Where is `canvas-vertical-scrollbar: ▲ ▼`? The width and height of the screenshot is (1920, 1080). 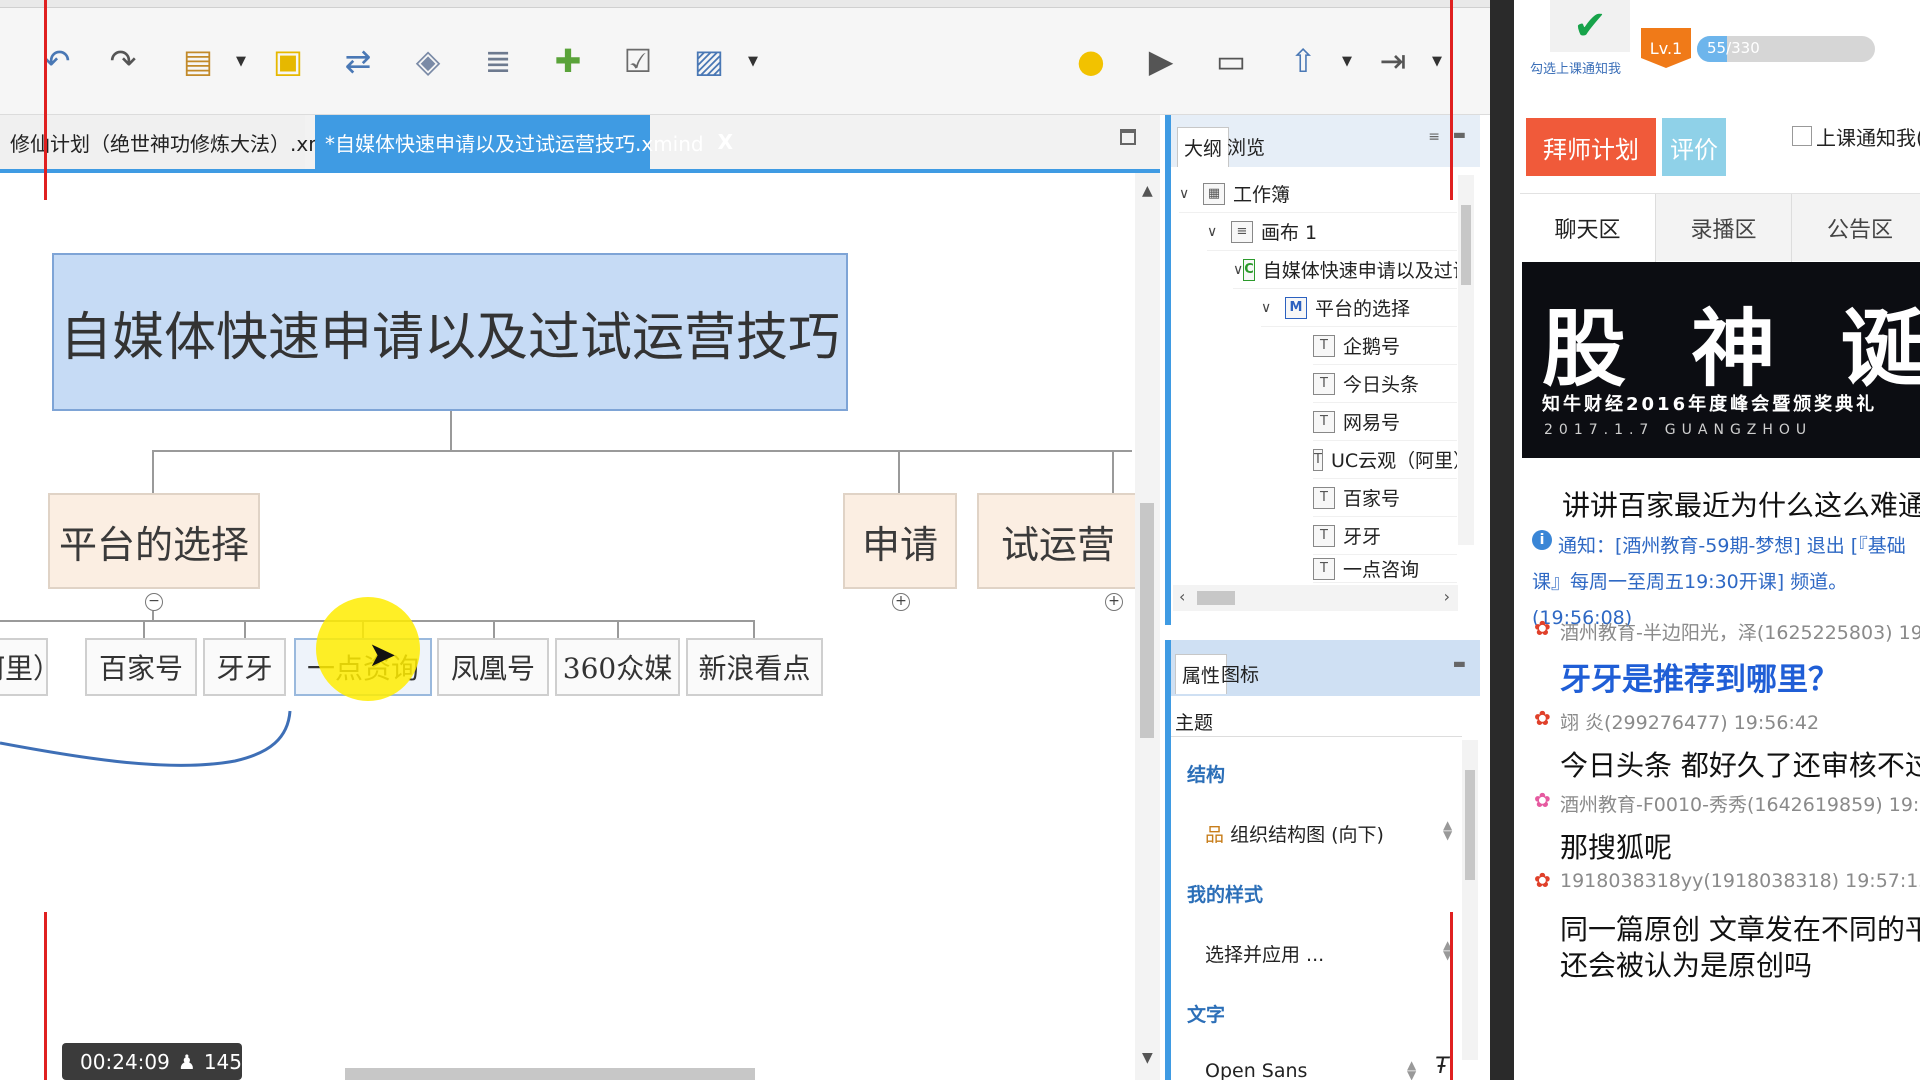
canvas-vertical-scrollbar: ▲ ▼ is located at coordinates (1147, 626).